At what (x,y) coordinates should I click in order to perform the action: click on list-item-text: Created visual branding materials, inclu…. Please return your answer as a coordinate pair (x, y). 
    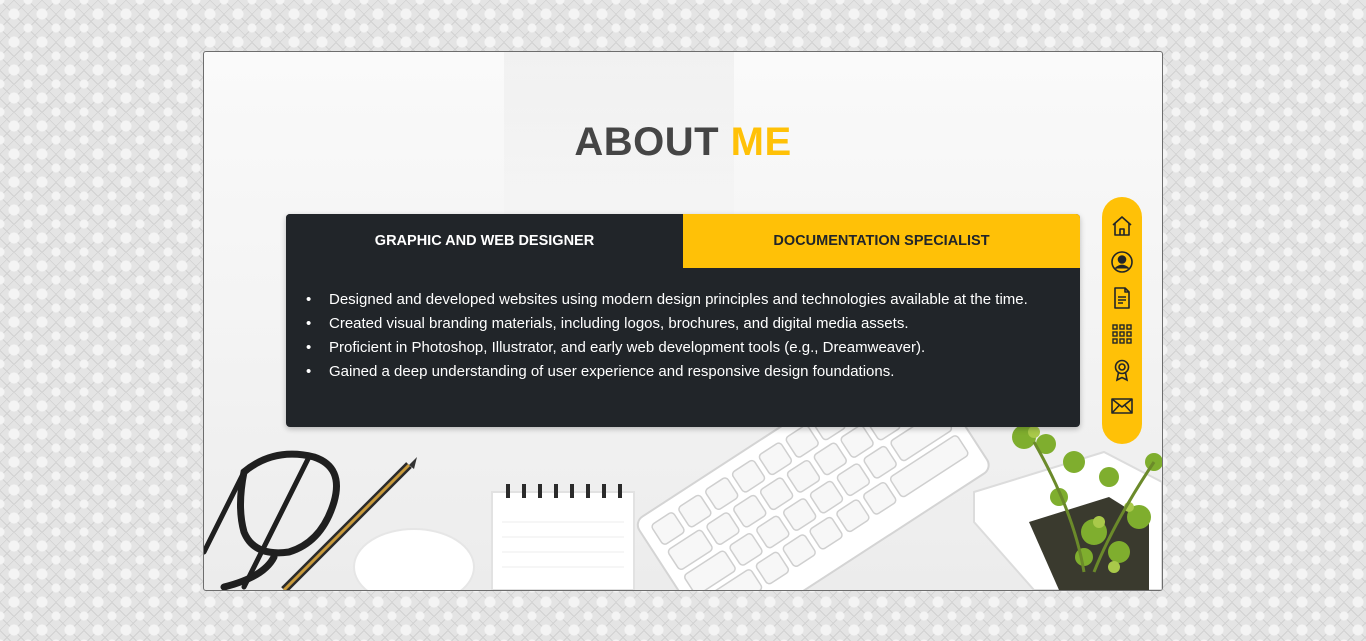
    Looking at the image, I should click on (619, 323).